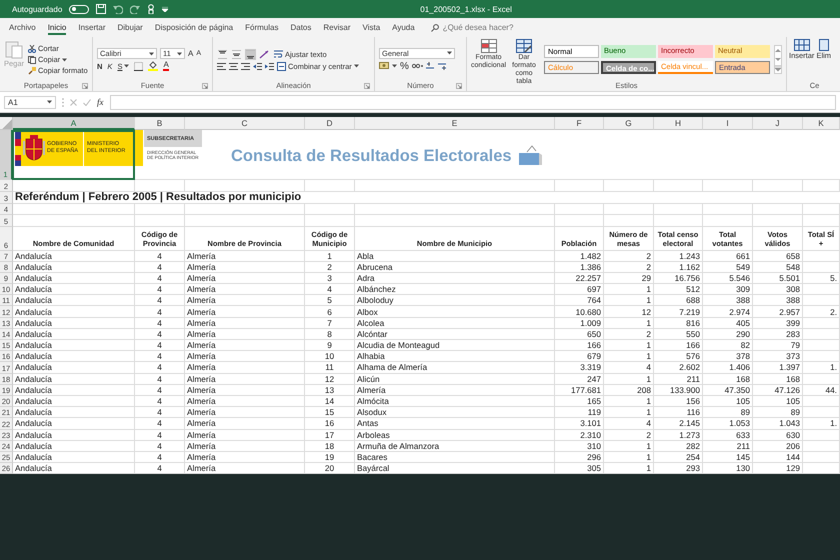  What do you see at coordinates (371, 27) in the screenshot?
I see `menu-tab: Vista` at bounding box center [371, 27].